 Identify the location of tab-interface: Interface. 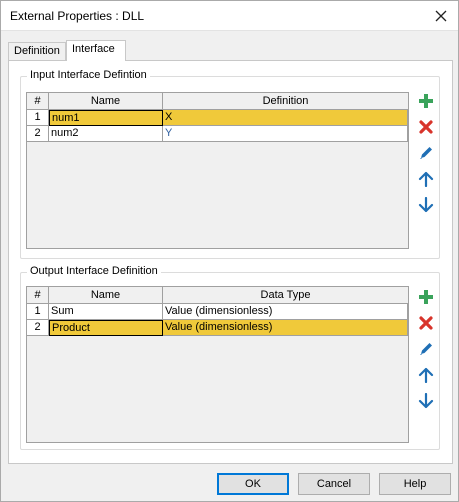
(96, 50).